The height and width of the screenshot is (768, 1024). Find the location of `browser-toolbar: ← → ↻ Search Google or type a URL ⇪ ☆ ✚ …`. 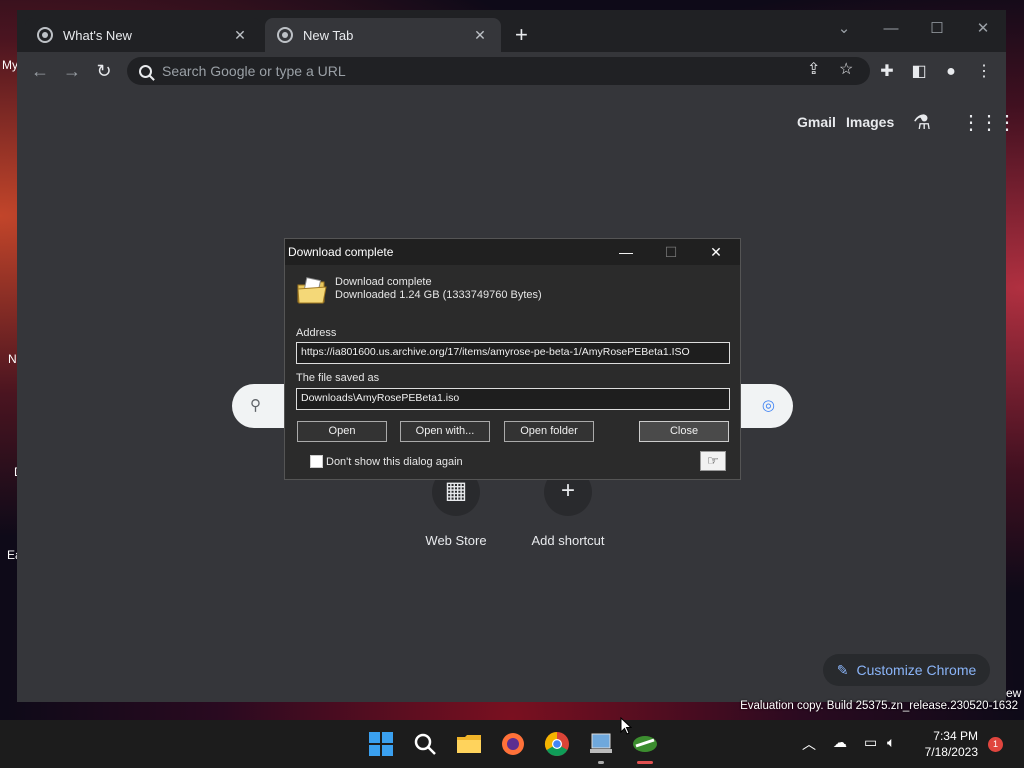

browser-toolbar: ← → ↻ Search Google or type a URL ⇪ ☆ ✚ … is located at coordinates (511, 71).